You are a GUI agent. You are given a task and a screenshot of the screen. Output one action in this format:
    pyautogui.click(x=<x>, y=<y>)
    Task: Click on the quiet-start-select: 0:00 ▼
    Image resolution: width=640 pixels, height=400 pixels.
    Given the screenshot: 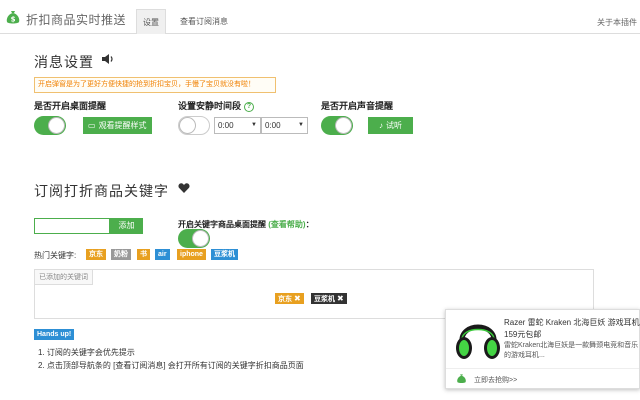 What is the action you would take?
    pyautogui.click(x=237, y=125)
    